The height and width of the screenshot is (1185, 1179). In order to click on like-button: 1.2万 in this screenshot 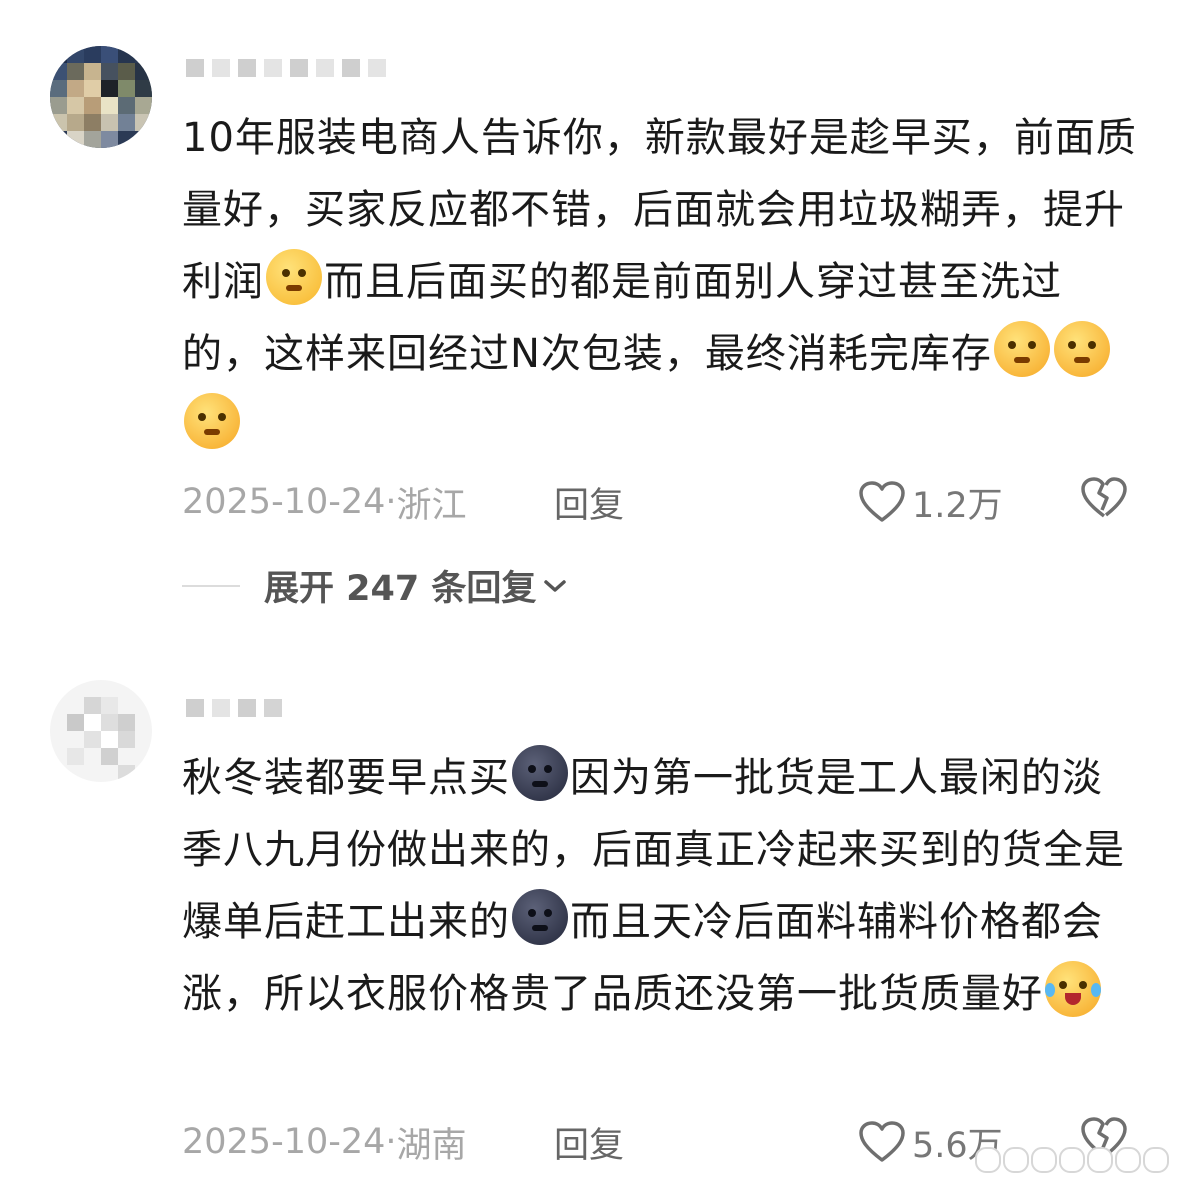, I will do `click(930, 502)`.